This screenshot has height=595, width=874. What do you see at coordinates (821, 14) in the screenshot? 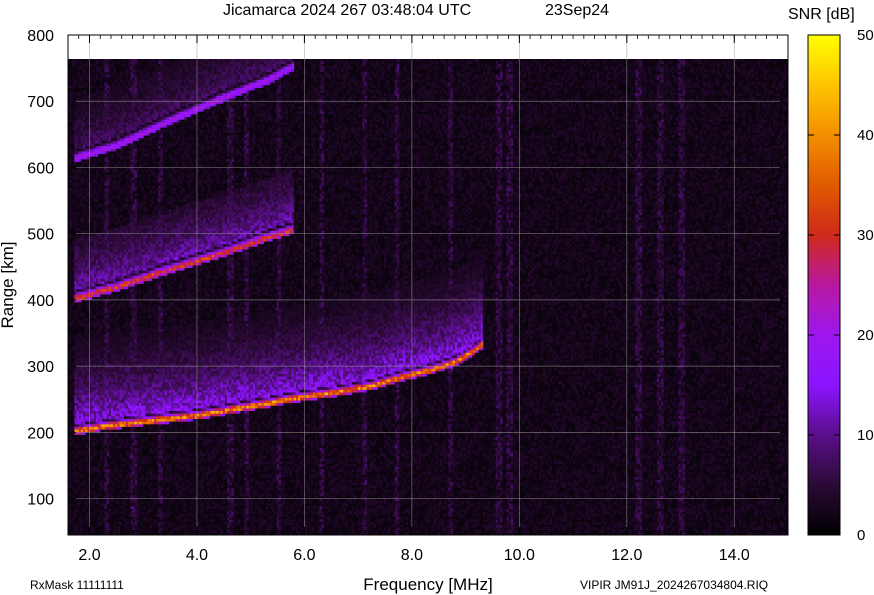
I see `colorbar-label: SNR [dB]` at bounding box center [821, 14].